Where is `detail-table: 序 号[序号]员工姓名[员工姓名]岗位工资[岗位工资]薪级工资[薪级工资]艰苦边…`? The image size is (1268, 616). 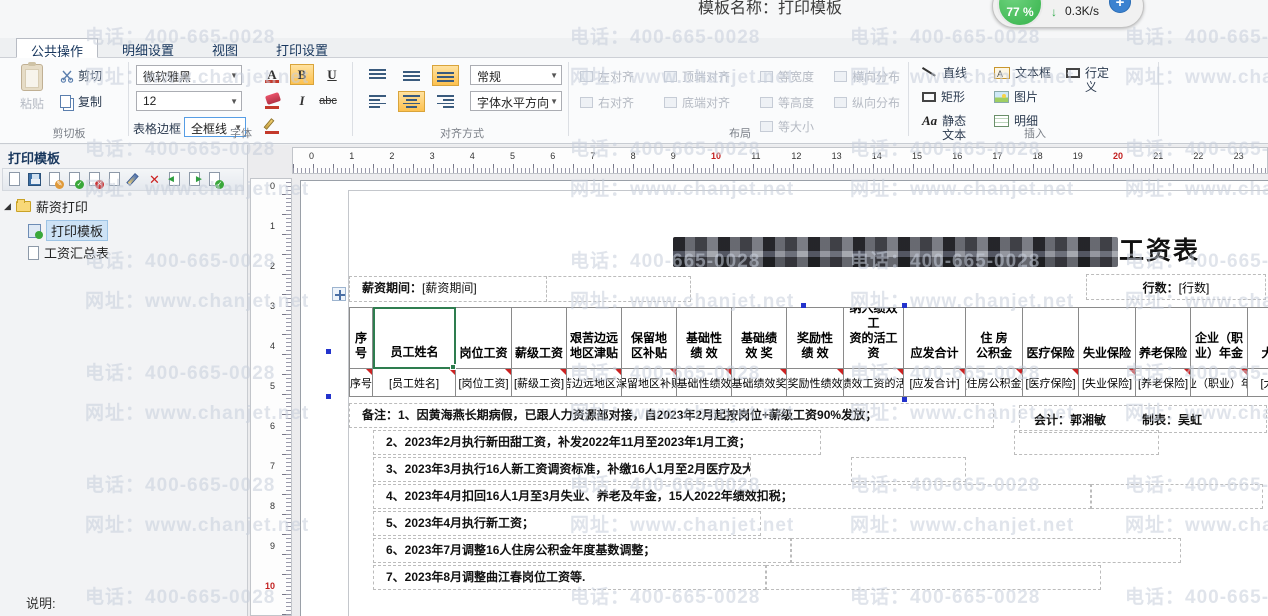 detail-table: 序 号[序号]员工姓名[员工姓名]岗位工资[岗位工资]薪级工资[薪级工资]艰苦边… is located at coordinates (808, 352).